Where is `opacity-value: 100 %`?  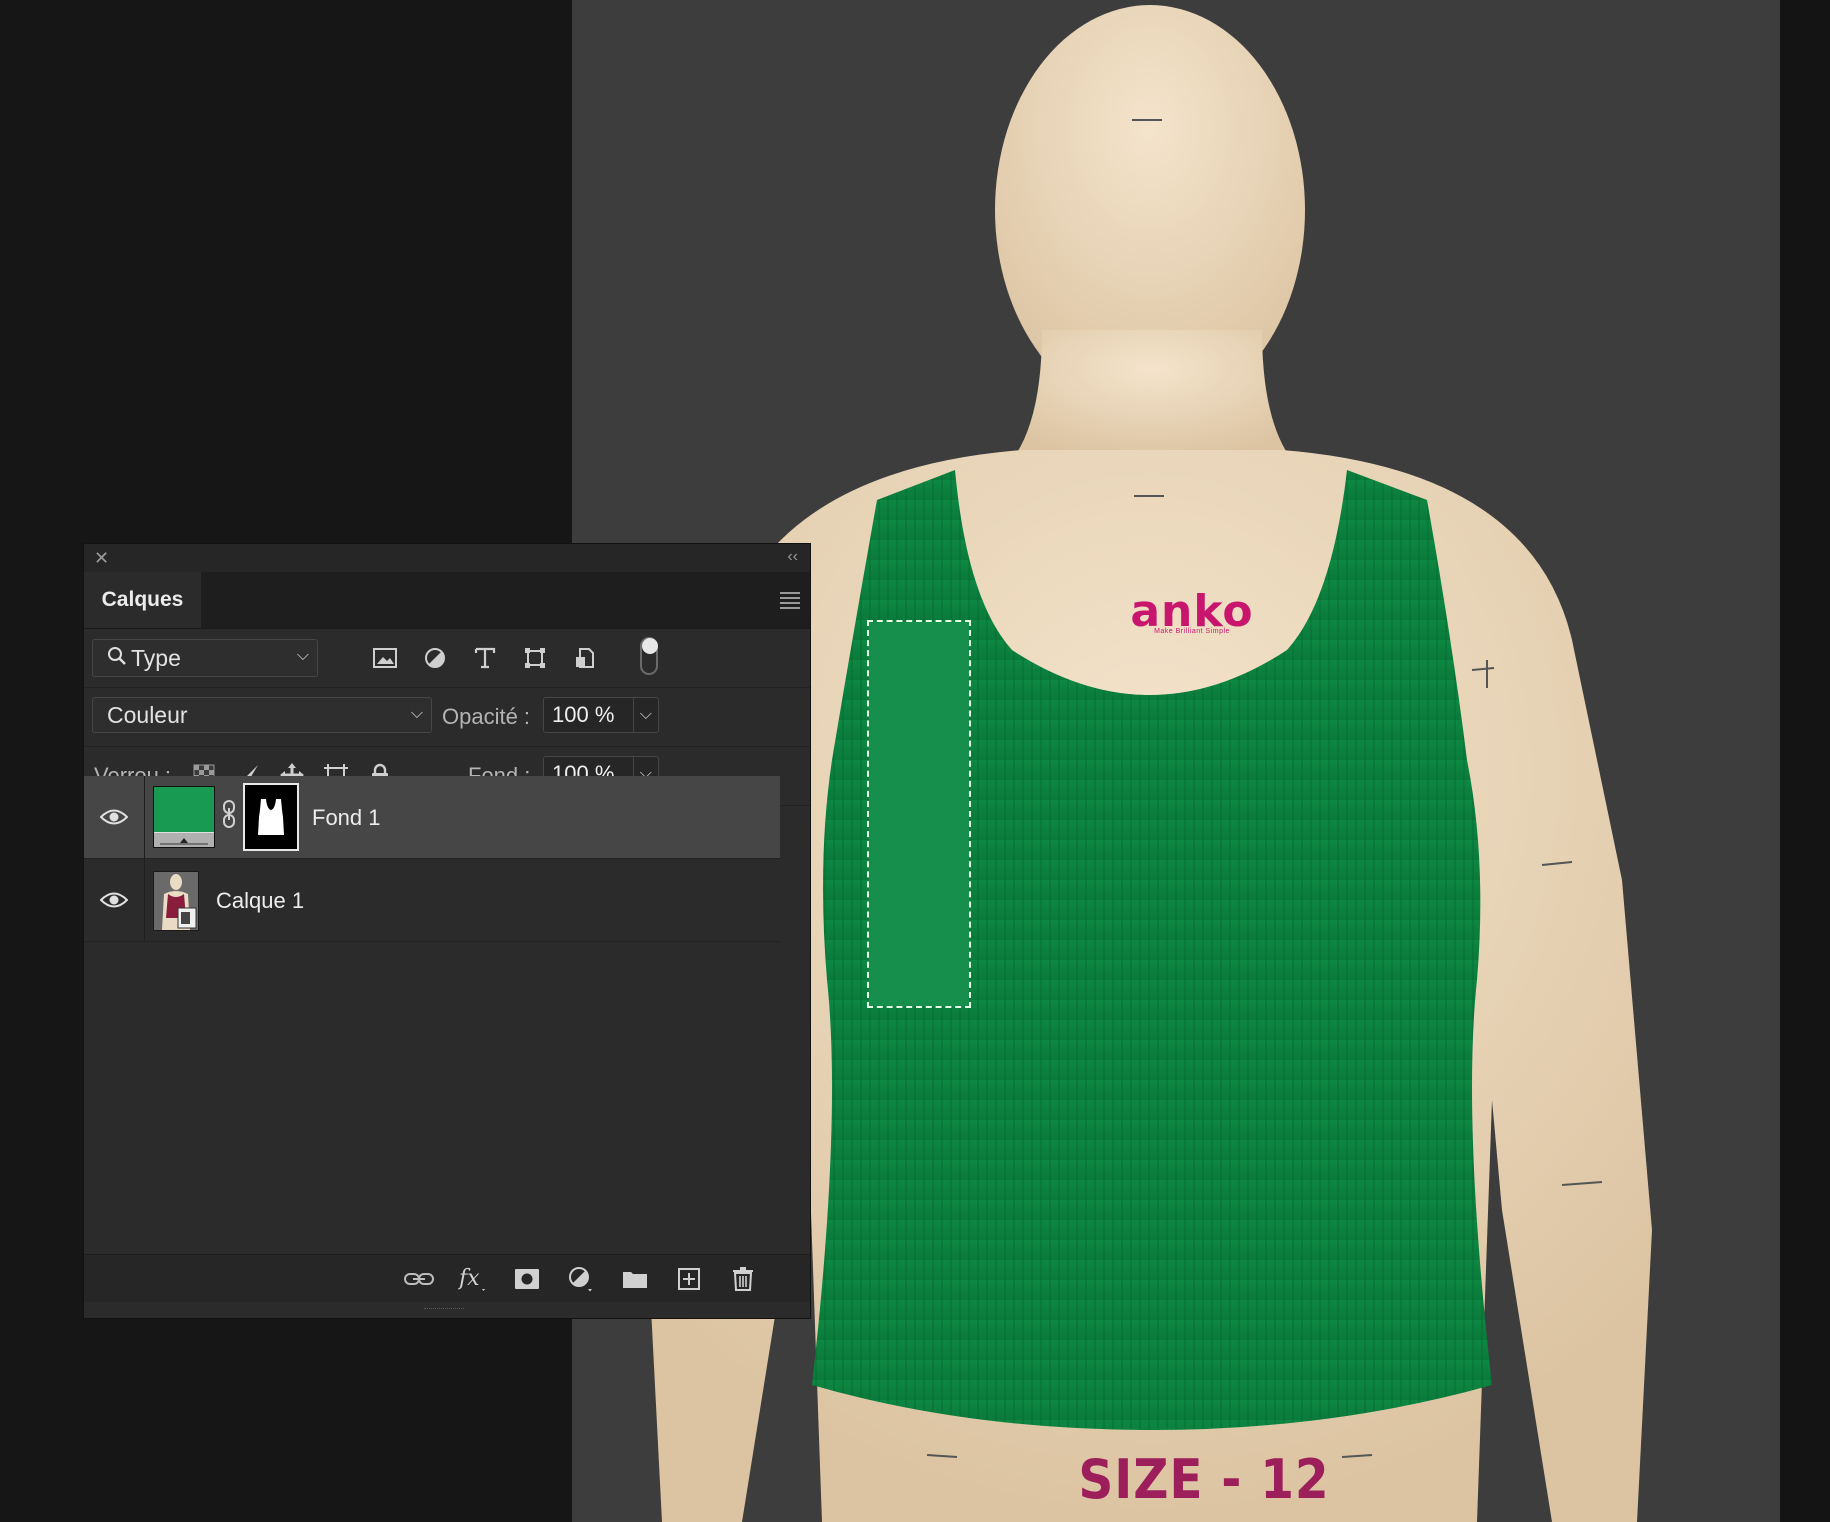 opacity-value: 100 % is located at coordinates (583, 714).